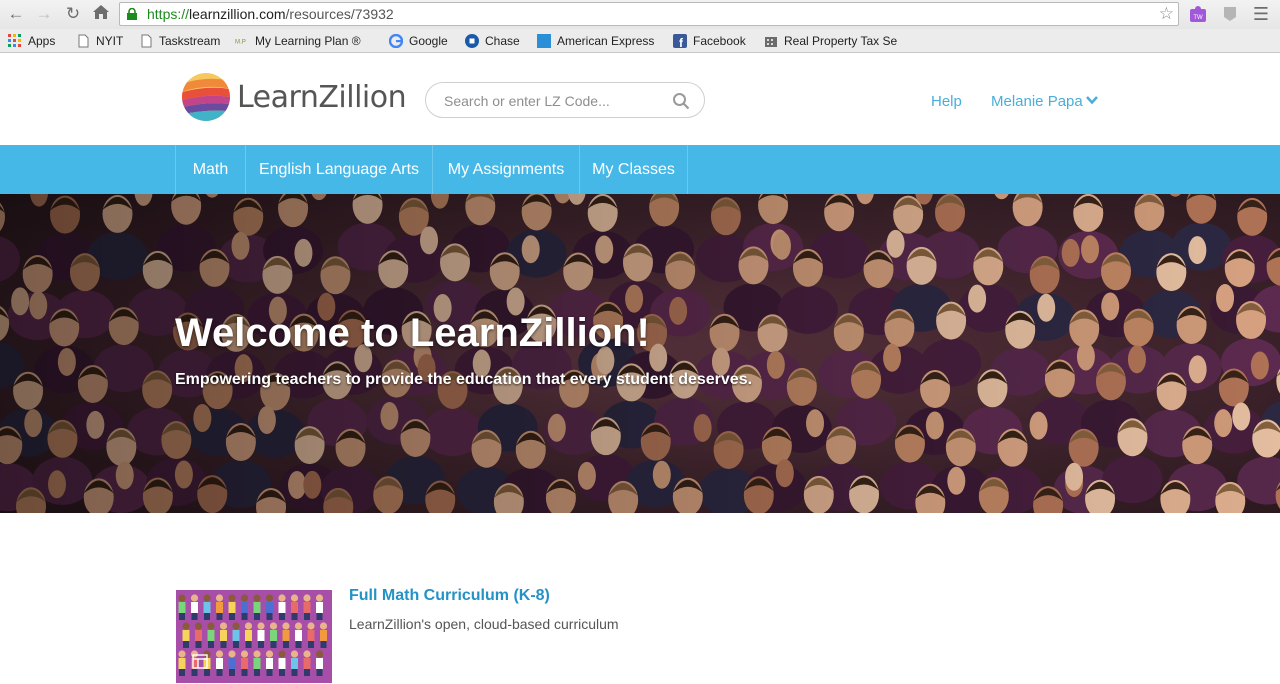 The width and height of the screenshot is (1280, 684). Describe the element at coordinates (544, 41) in the screenshot. I see `amex-icon` at that location.